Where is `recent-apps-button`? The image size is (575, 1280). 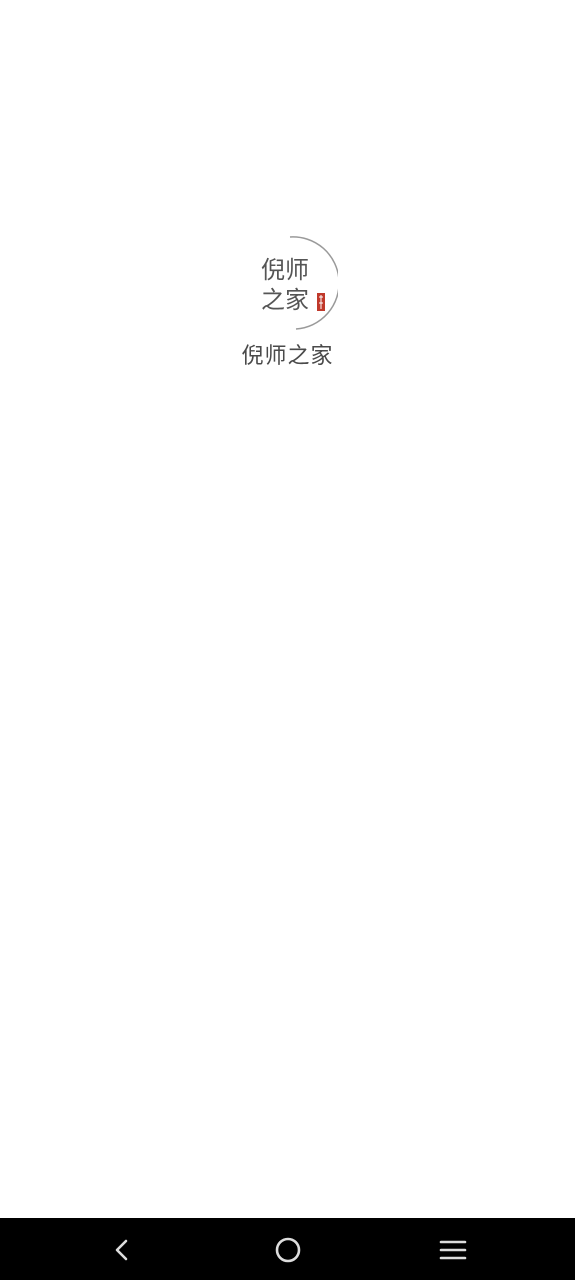
recent-apps-button is located at coordinates (453, 1250).